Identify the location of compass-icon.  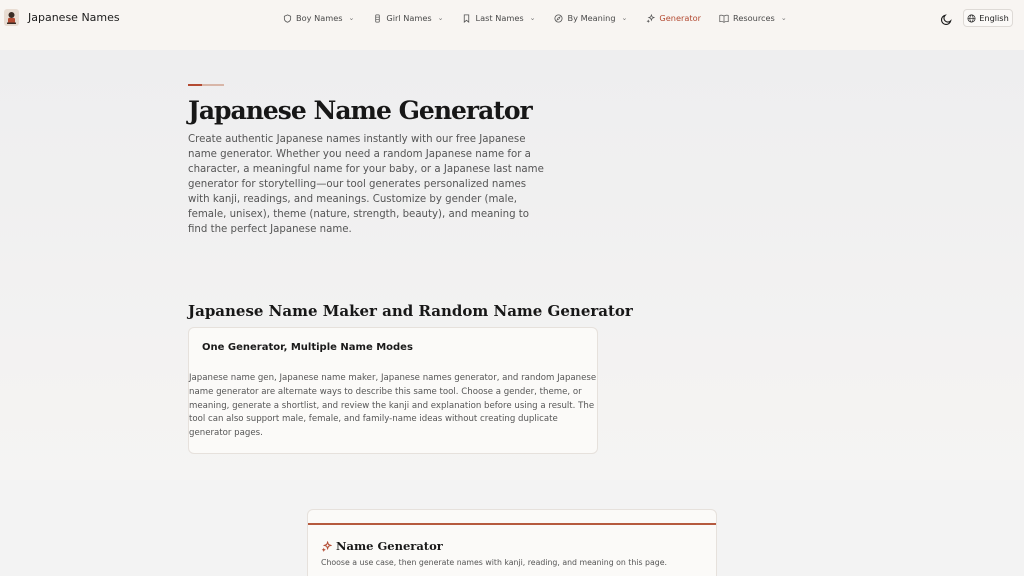
(559, 18).